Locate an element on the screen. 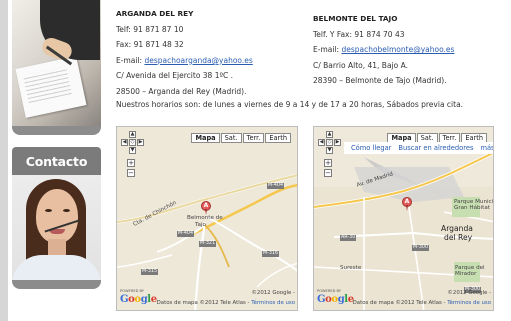  photo-contact-footer is located at coordinates (56, 284).